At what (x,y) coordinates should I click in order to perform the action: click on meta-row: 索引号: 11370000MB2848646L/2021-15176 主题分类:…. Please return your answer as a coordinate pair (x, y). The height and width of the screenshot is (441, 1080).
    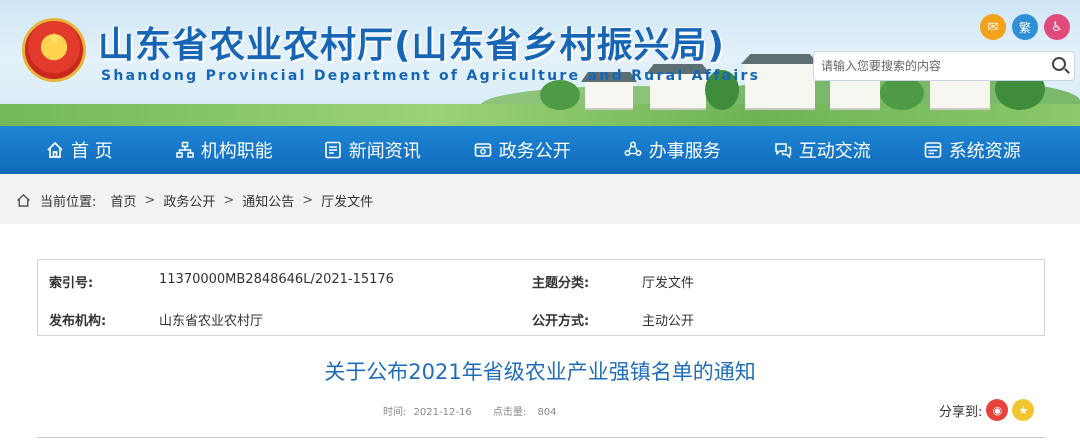
    Looking at the image, I should click on (541, 279).